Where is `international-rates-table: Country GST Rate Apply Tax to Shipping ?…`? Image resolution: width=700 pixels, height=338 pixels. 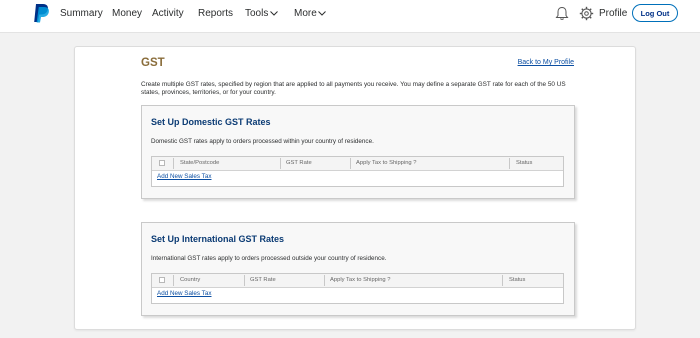 international-rates-table: Country GST Rate Apply Tax to Shipping ?… is located at coordinates (357, 288).